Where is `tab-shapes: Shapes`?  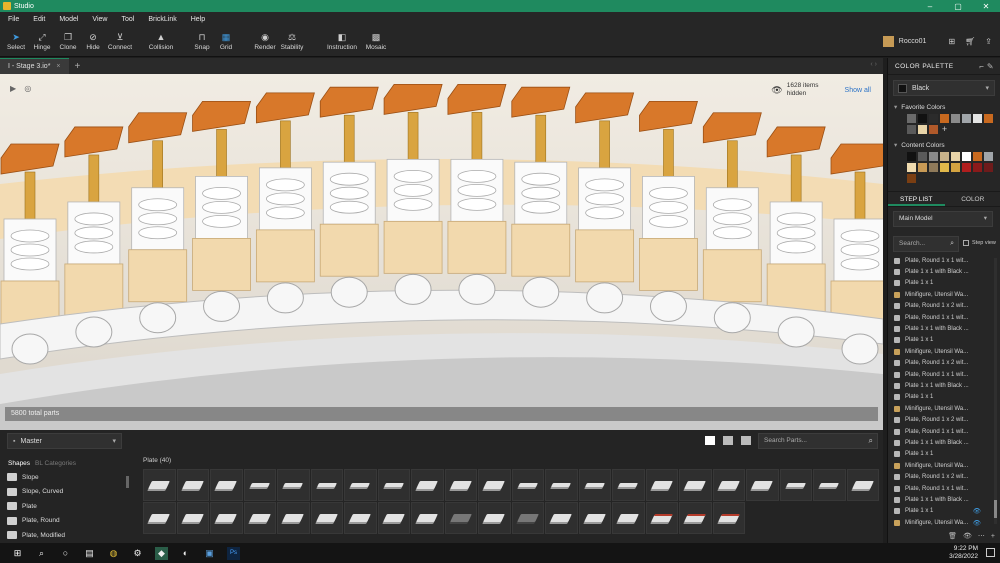
tab-shapes: Shapes is located at coordinates (19, 463).